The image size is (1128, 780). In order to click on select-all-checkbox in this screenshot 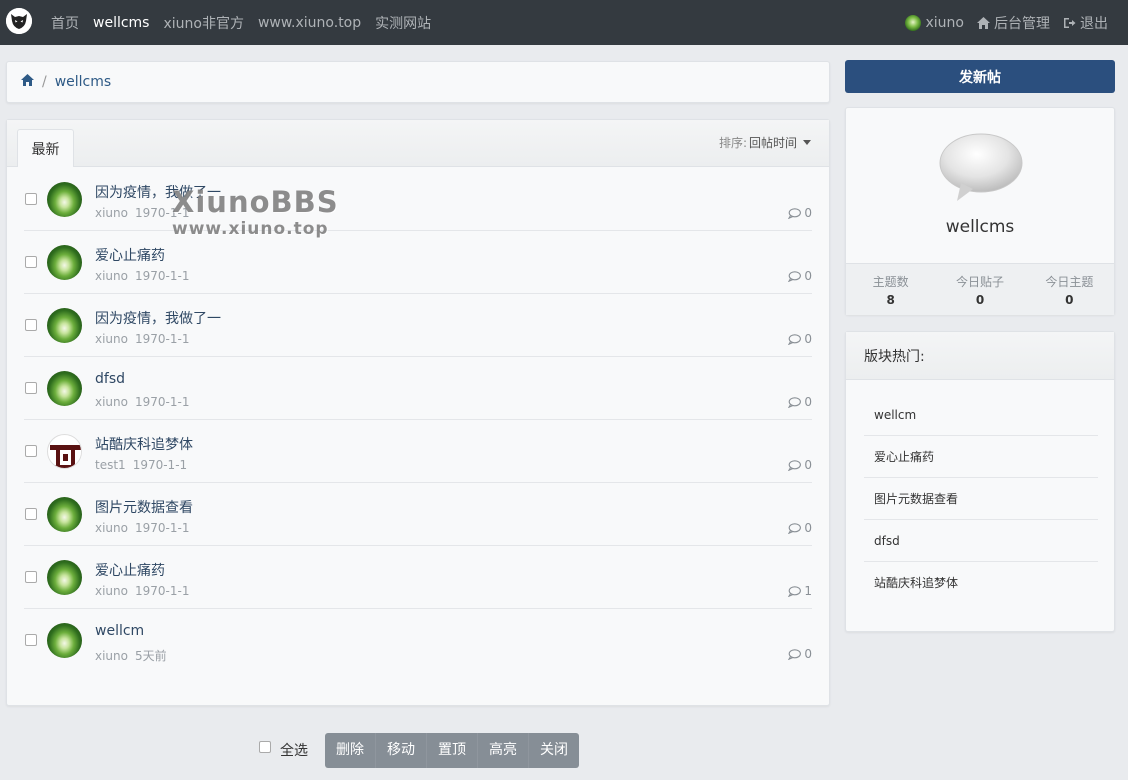, I will do `click(265, 747)`.